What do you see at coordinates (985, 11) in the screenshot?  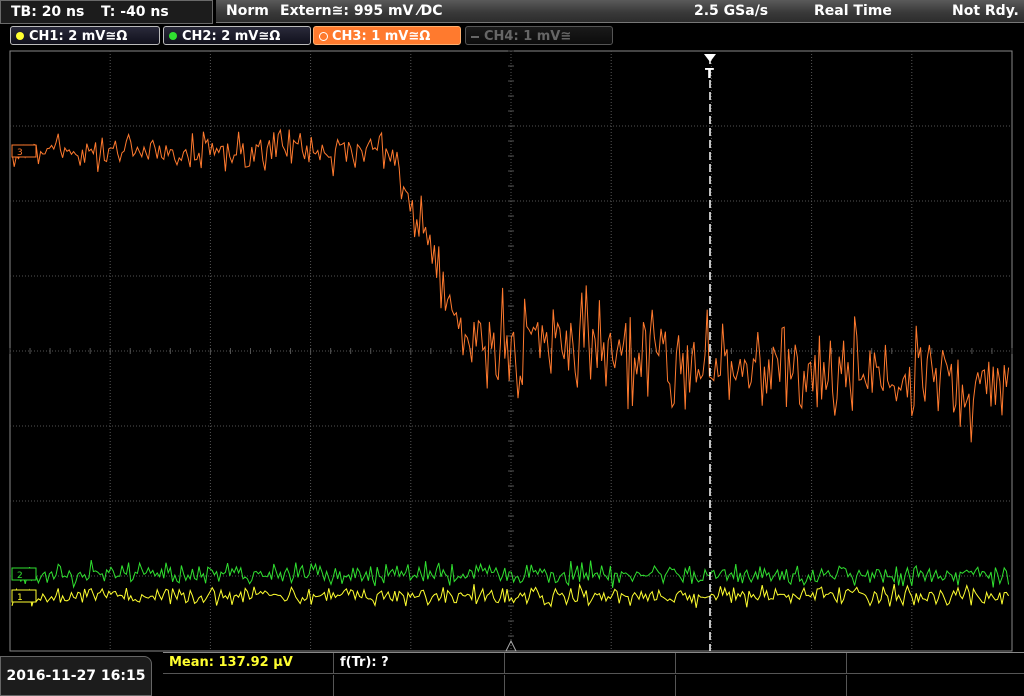 I see `acquisition-state: Not Rdy.` at bounding box center [985, 11].